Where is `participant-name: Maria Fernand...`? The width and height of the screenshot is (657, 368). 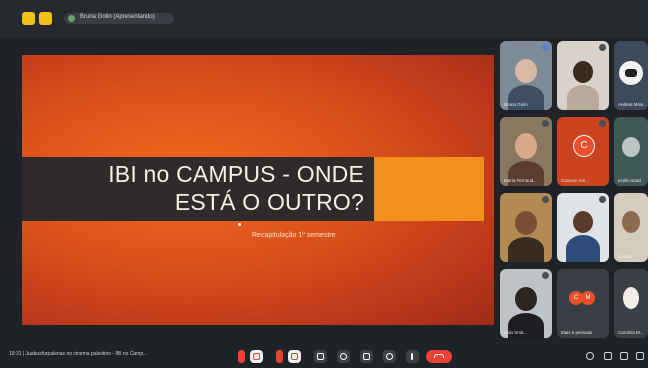
participant-name: Maria Fernand... is located at coordinates (521, 180).